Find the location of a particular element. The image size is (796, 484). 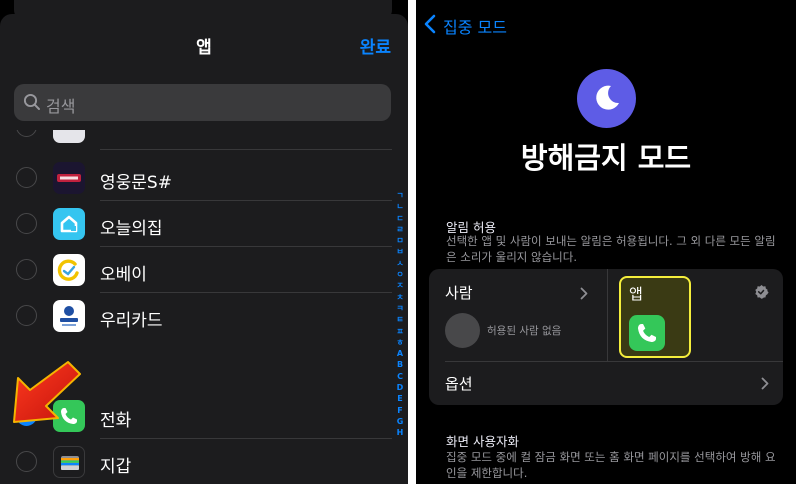

index-letter: ㄴ is located at coordinates (400, 206).